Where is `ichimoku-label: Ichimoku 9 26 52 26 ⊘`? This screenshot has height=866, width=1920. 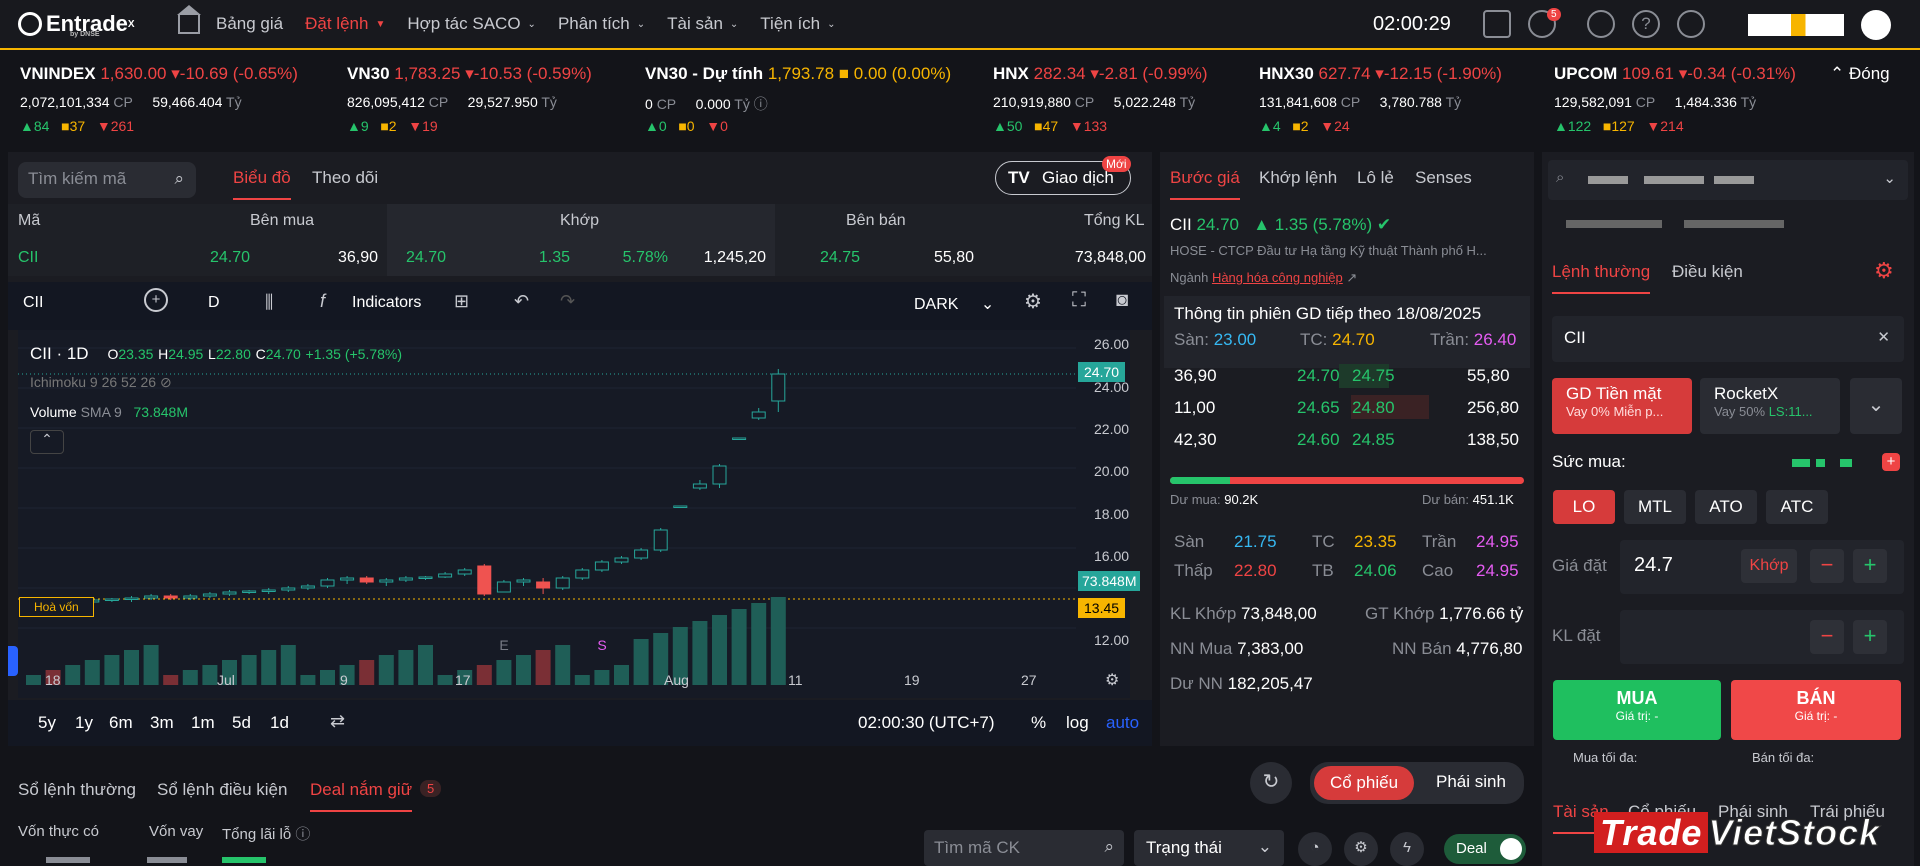
ichimoku-label: Ichimoku 9 26 52 26 ⊘ is located at coordinates (101, 382).